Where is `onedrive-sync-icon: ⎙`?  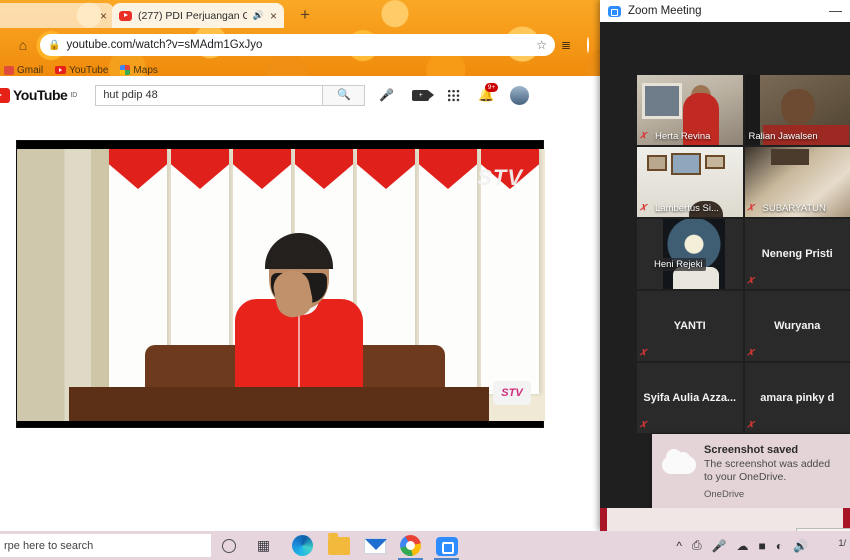
onedrive-sync-icon: ⎙ is located at coordinates (697, 545).